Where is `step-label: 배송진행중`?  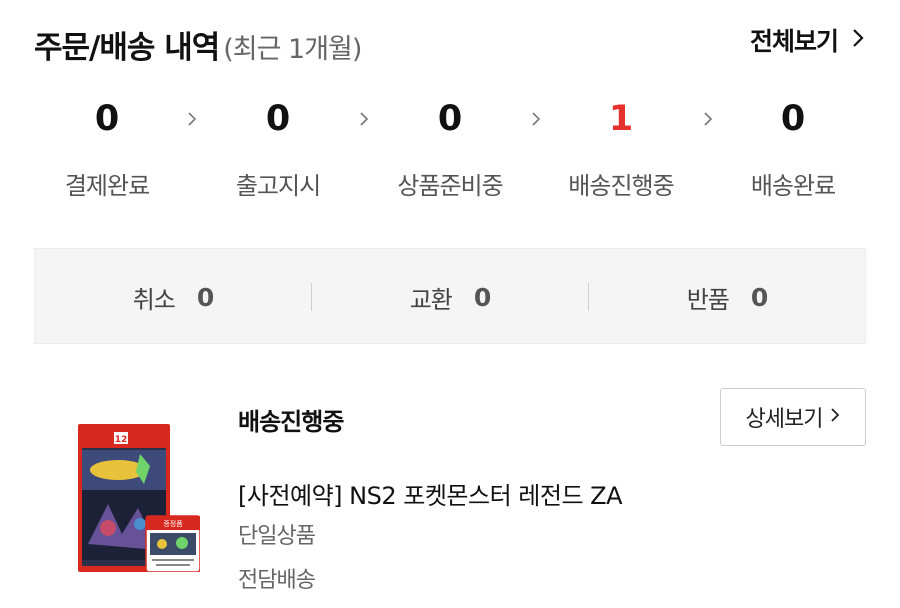 step-label: 배송진행중 is located at coordinates (621, 186).